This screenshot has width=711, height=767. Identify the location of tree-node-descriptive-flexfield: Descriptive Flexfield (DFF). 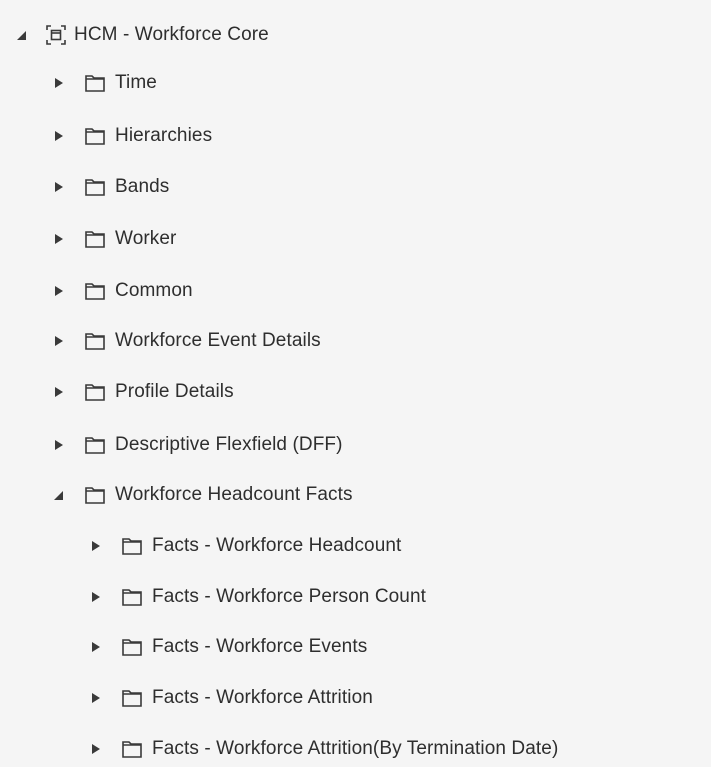
(197, 445).